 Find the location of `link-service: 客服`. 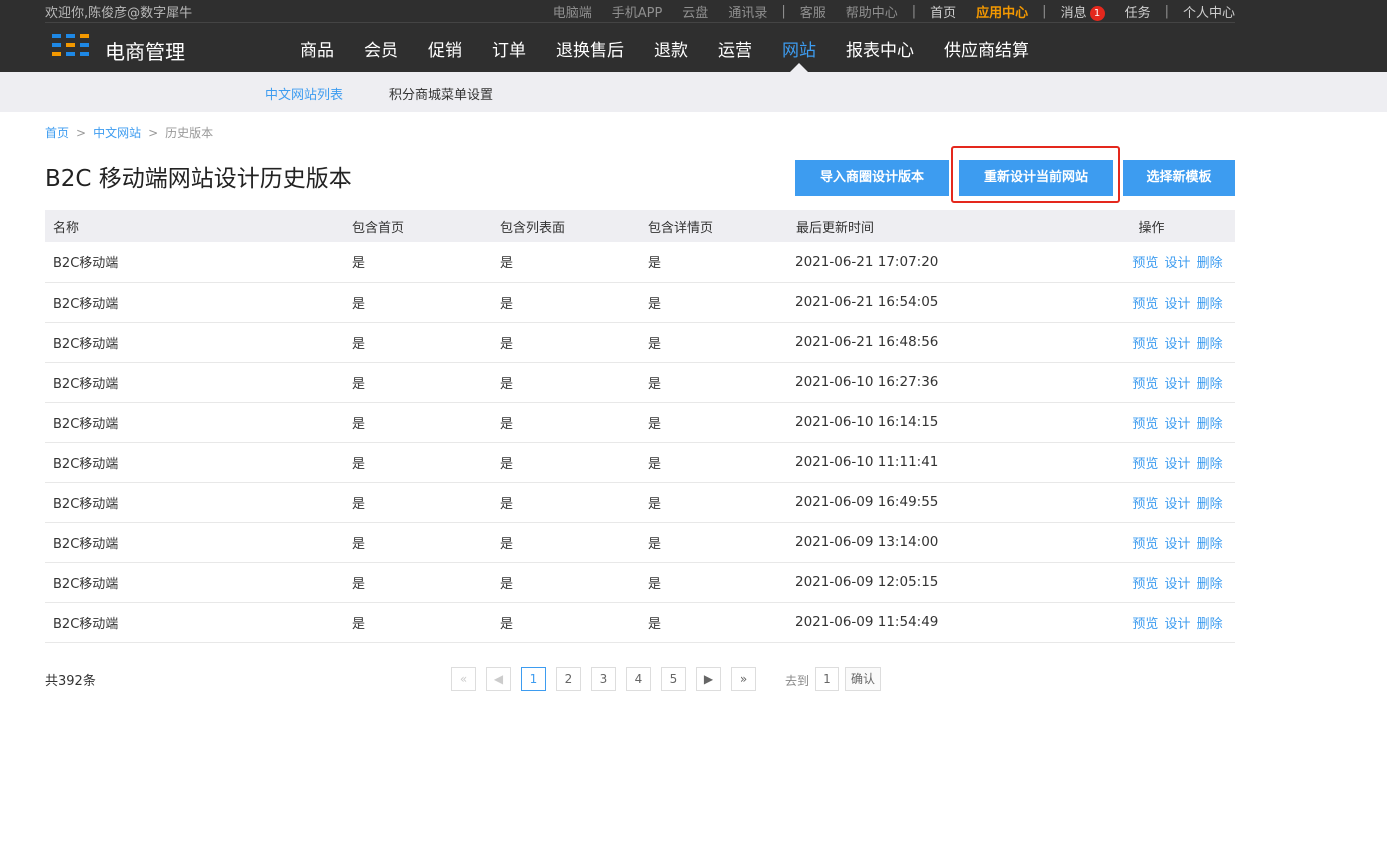

link-service: 客服 is located at coordinates (813, 11).